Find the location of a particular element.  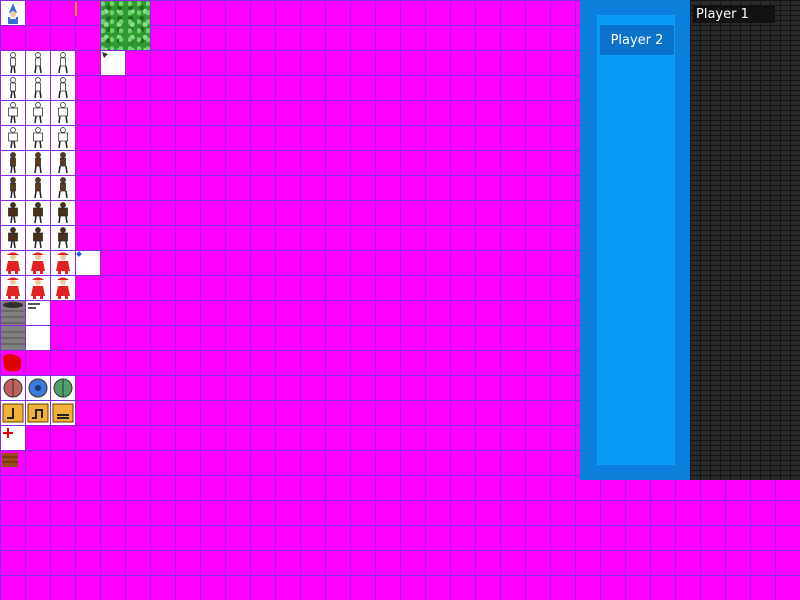

player1-label: Player 1 is located at coordinates (734, 14).